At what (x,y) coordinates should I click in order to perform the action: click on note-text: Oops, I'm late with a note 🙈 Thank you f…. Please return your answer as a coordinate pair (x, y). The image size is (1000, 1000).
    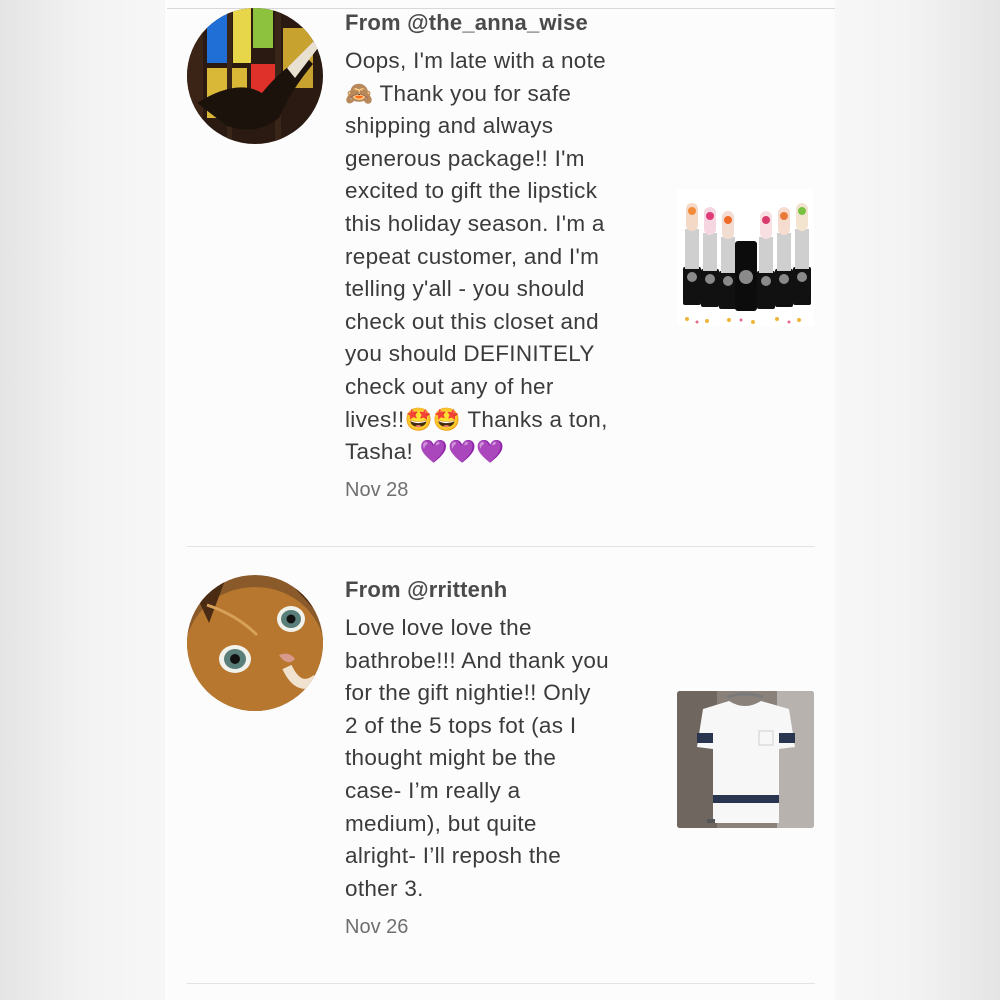
    Looking at the image, I should click on (476, 256).